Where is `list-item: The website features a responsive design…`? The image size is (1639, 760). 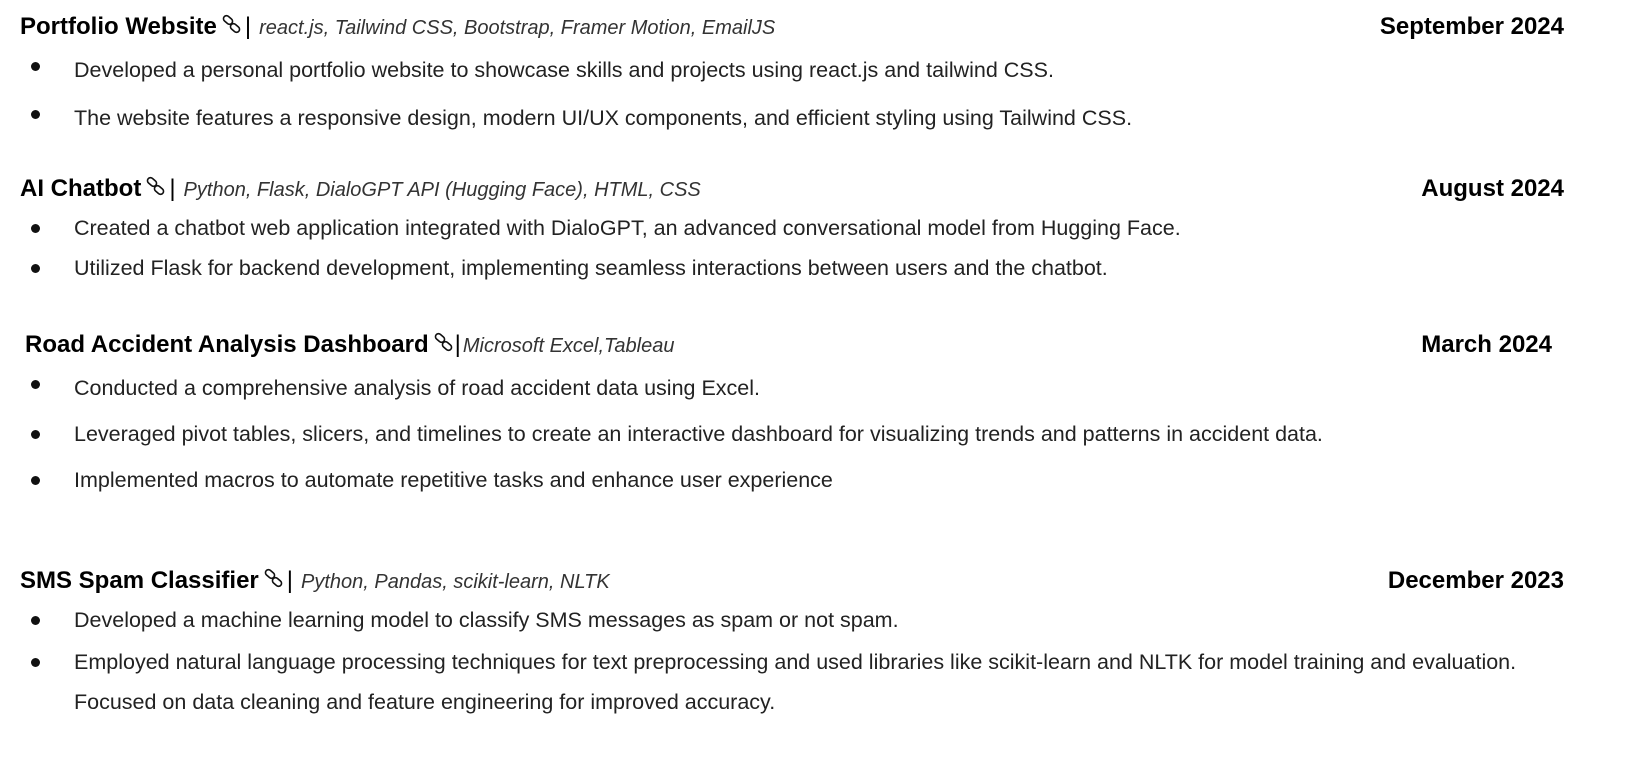
list-item: The website features a responsive design… is located at coordinates (792, 118).